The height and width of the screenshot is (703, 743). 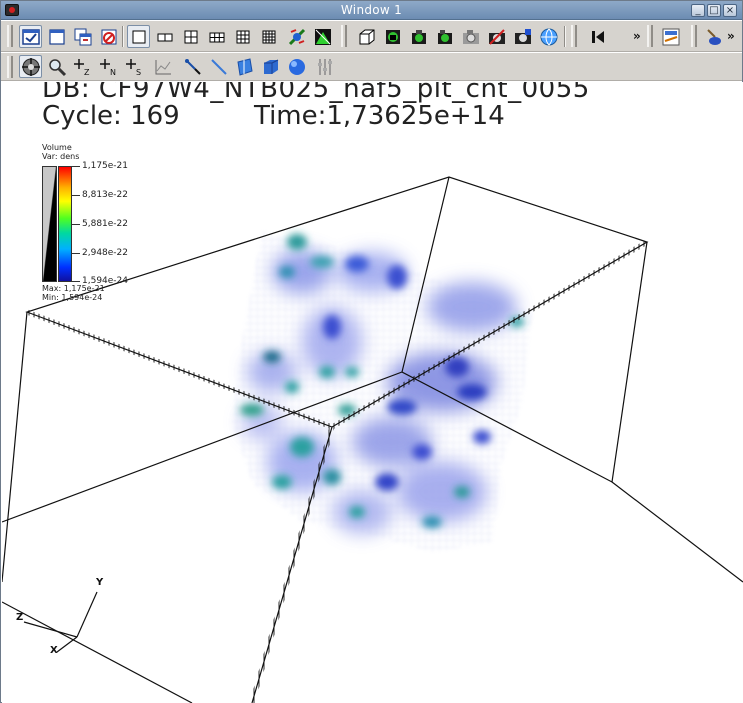 I want to click on cycle-annotation: Cycle: 169, so click(x=111, y=116).